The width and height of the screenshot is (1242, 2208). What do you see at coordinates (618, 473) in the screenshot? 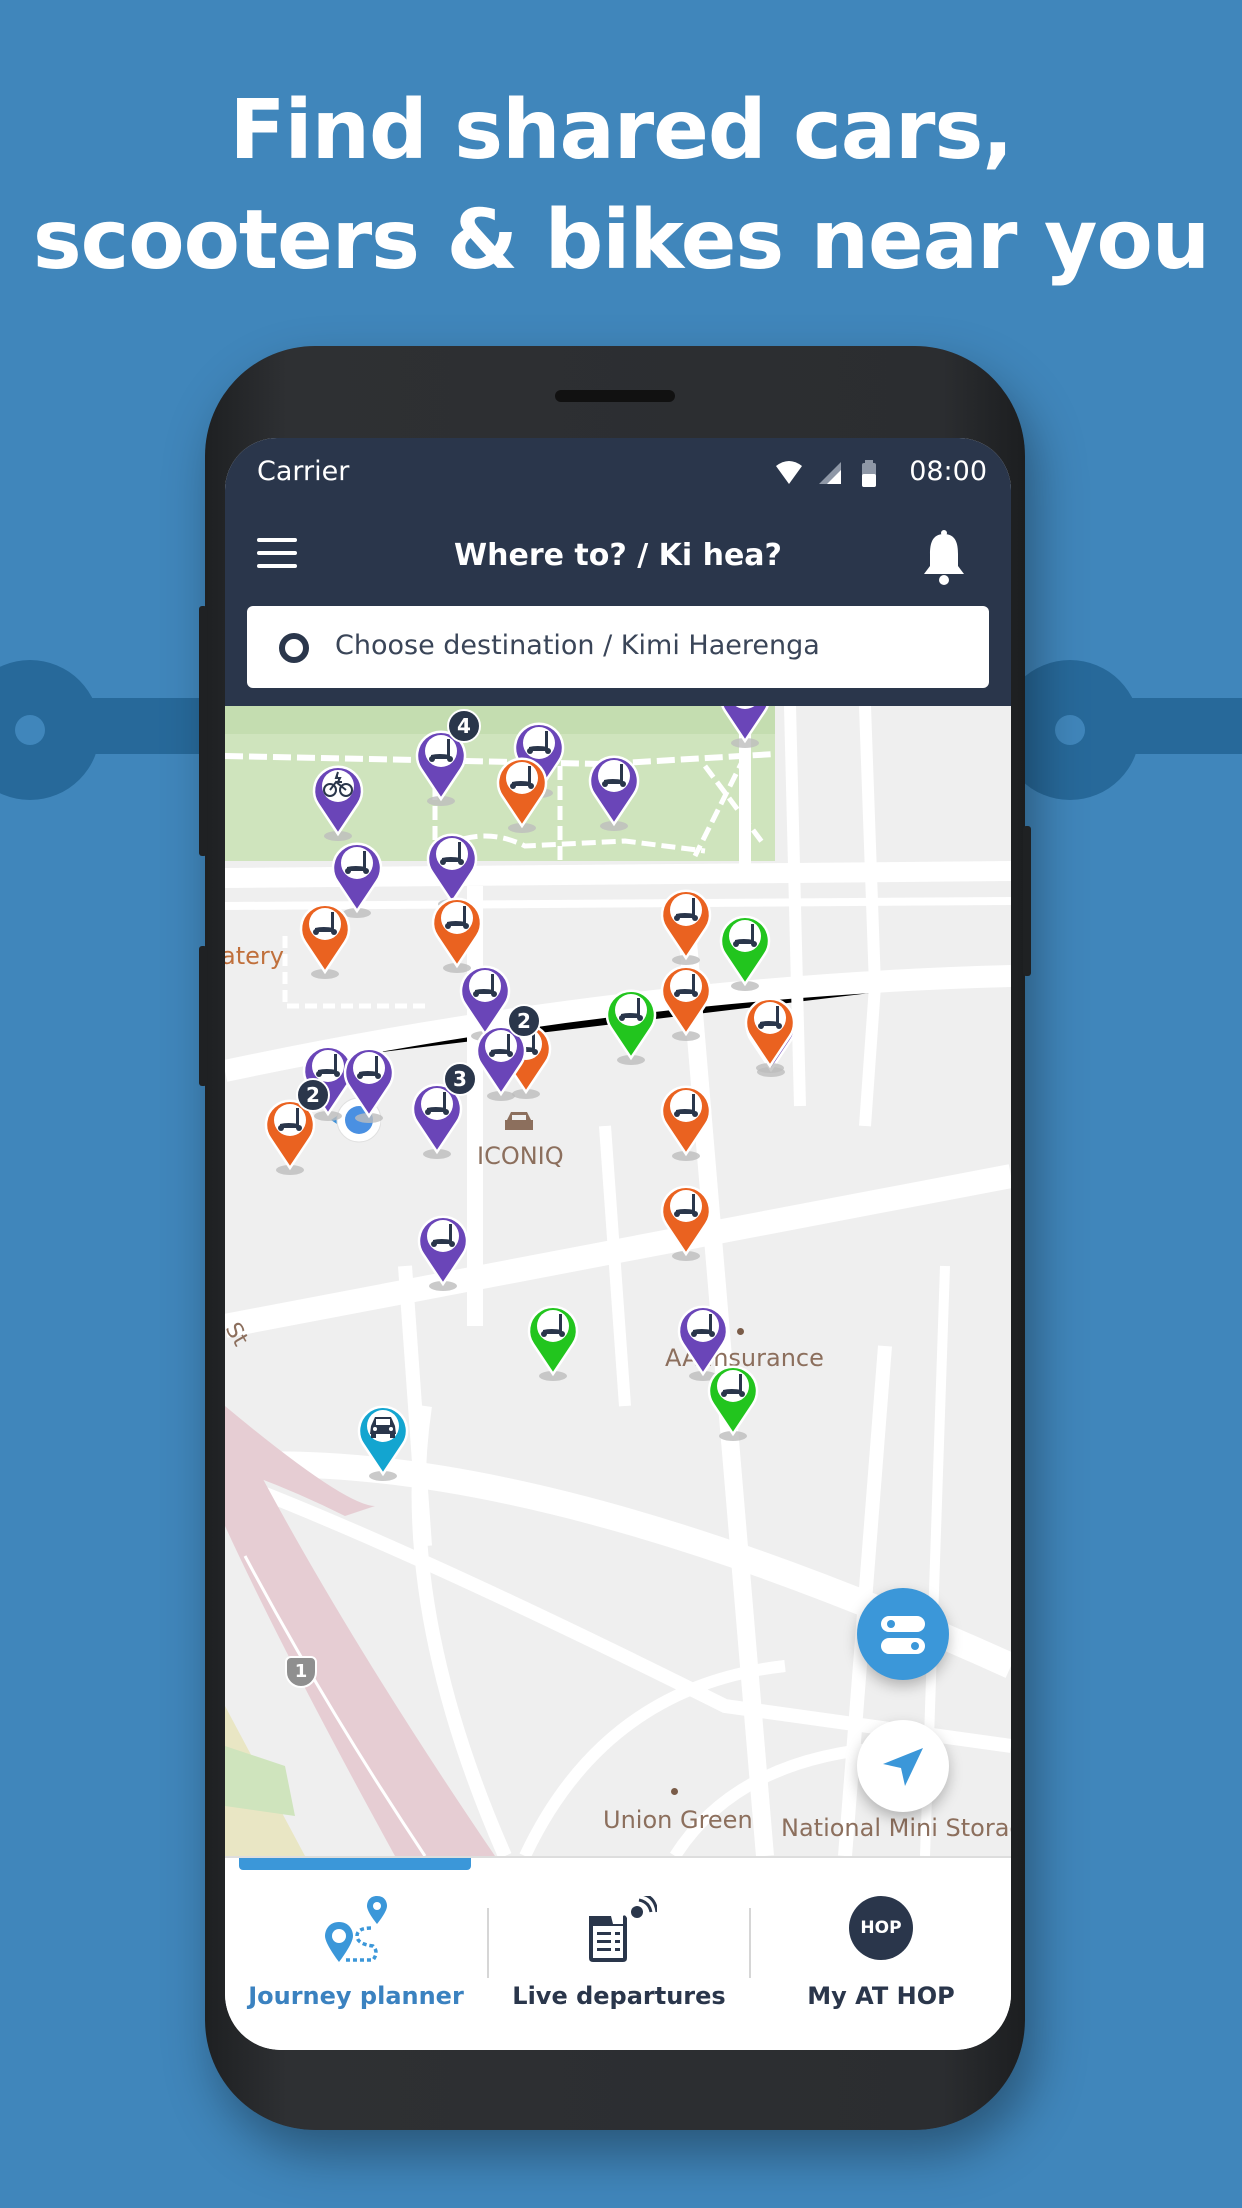
I see `status-bar: Carrier 08:00` at bounding box center [618, 473].